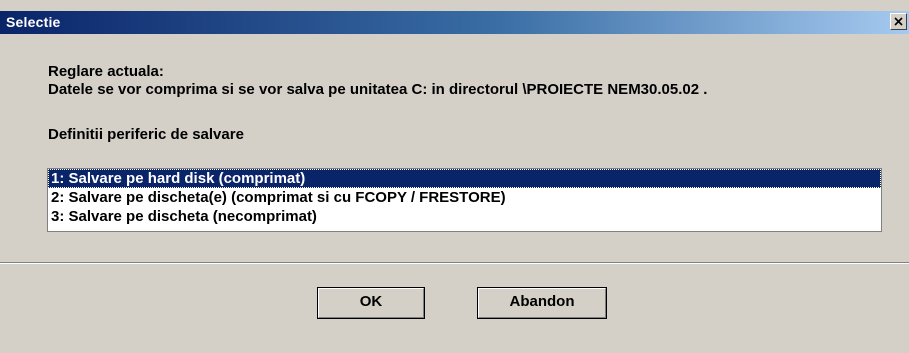 The width and height of the screenshot is (909, 353). What do you see at coordinates (146, 134) in the screenshot?
I see `device-heading: Definitii periferic de salvare` at bounding box center [146, 134].